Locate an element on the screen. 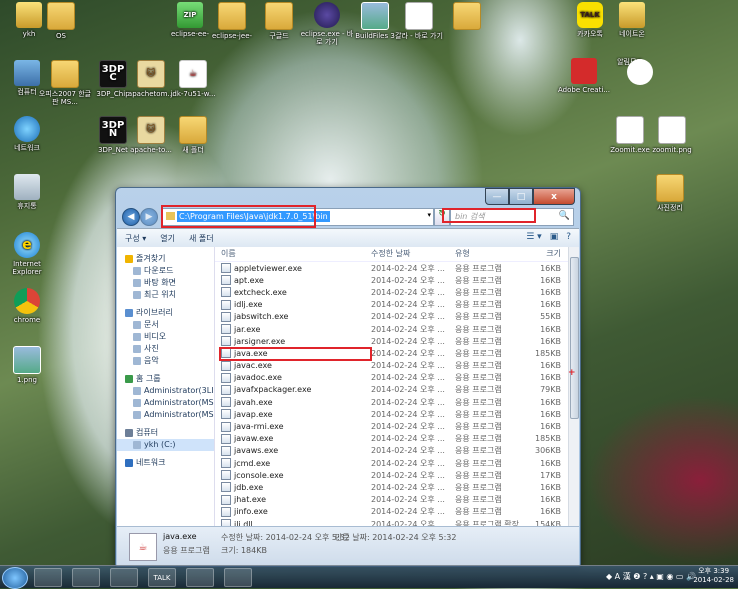  file-row: jcmd.exe 2014-02-24 오후 ... 응용 프로그램 16KB is located at coordinates (392, 463).